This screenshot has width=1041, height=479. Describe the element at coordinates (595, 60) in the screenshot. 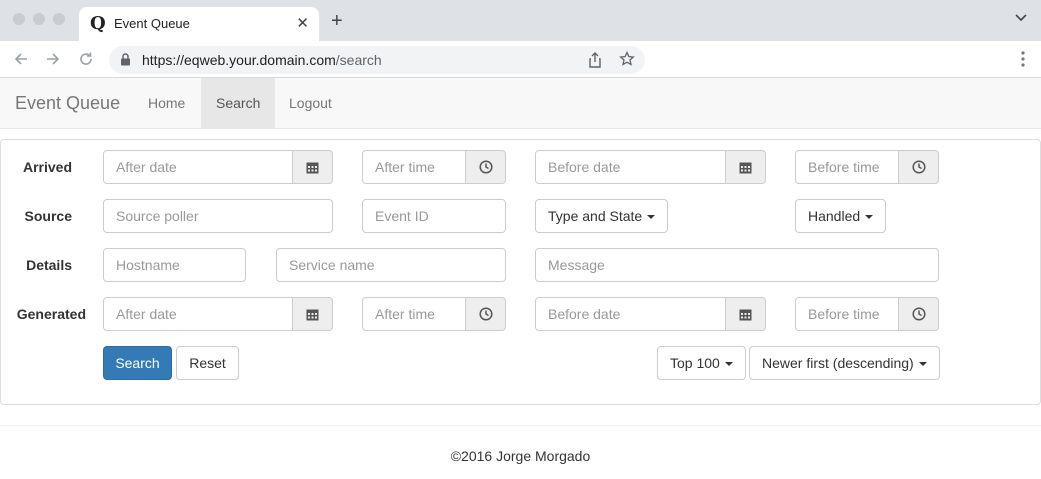

I see `share-icon` at that location.